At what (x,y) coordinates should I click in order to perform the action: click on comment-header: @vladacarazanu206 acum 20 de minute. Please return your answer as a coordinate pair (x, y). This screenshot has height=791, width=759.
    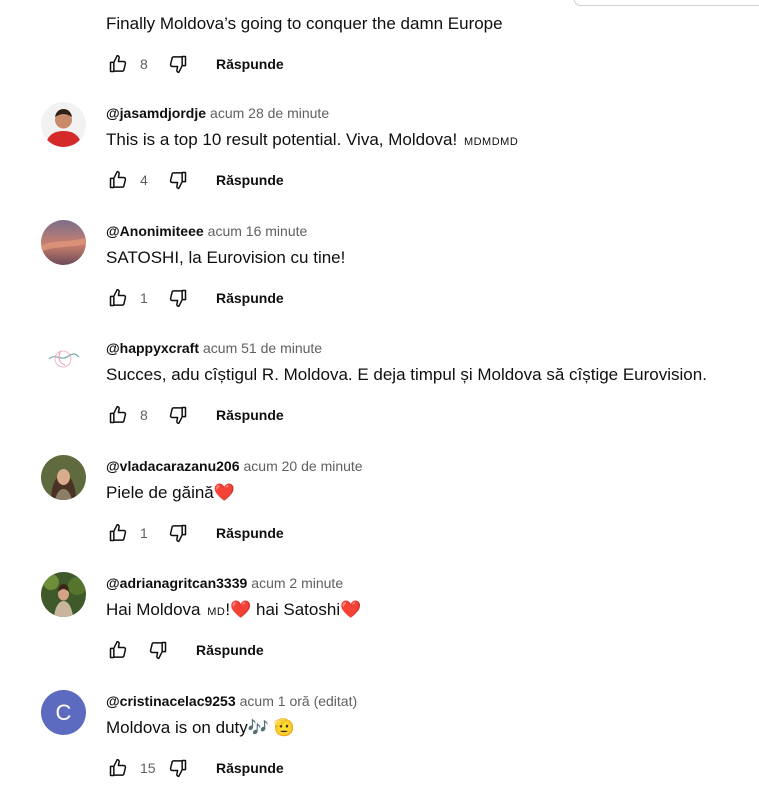
    Looking at the image, I should click on (234, 466).